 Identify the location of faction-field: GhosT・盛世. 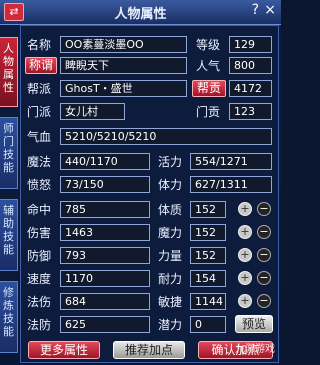
(123, 88).